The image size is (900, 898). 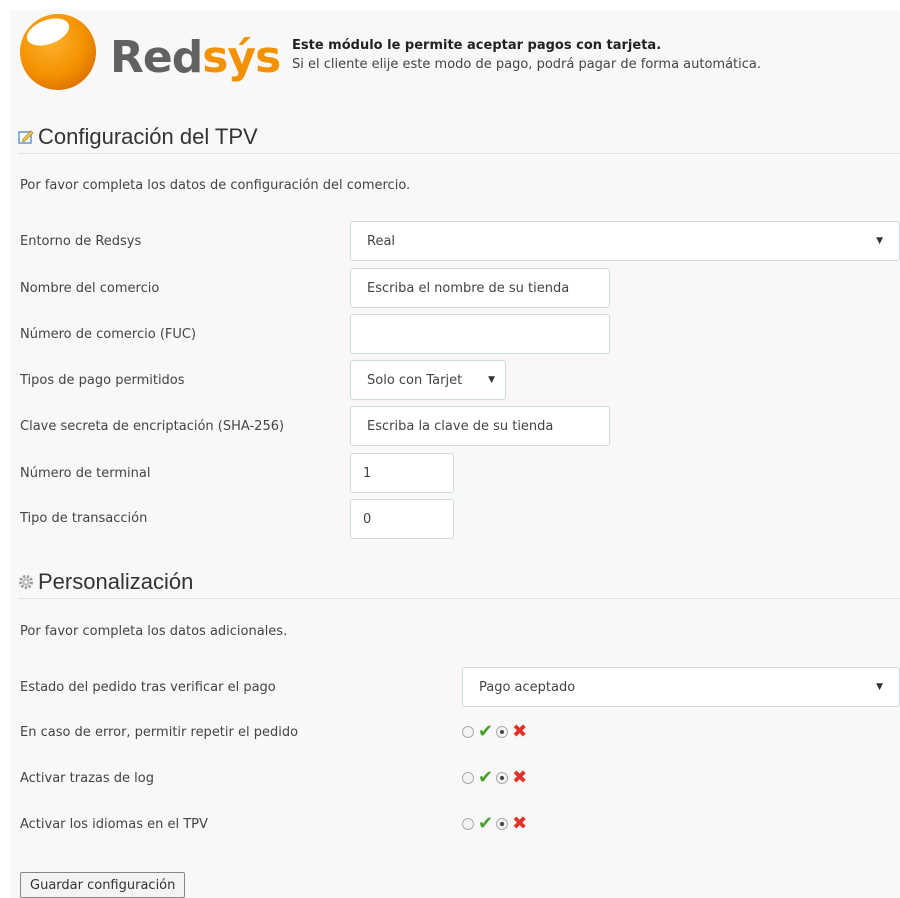 What do you see at coordinates (402, 519) in the screenshot?
I see `transaction-type-input: 0` at bounding box center [402, 519].